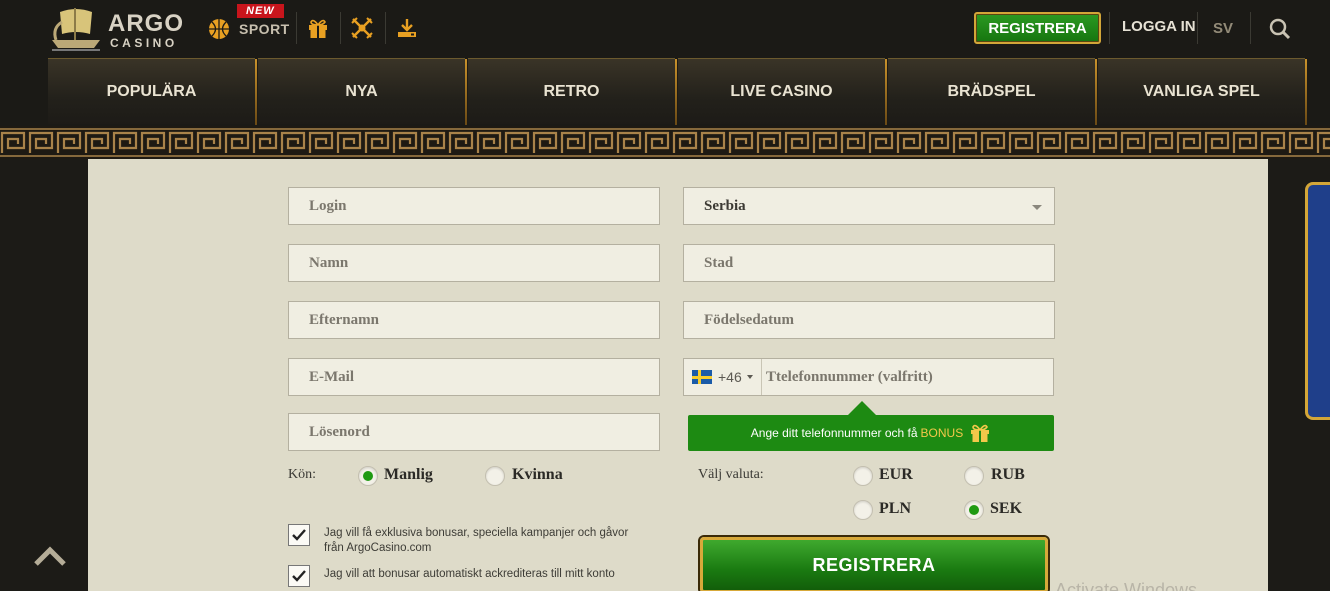 The image size is (1330, 591). I want to click on login-field: Login, so click(474, 206).